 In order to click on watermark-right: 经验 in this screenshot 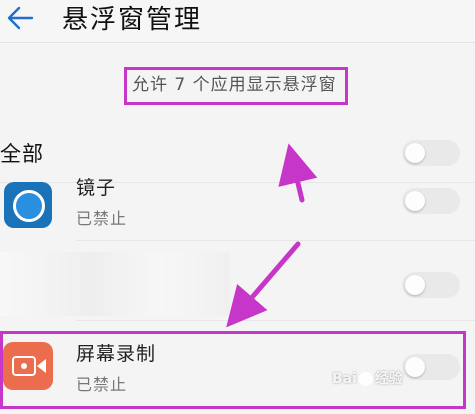, I will do `click(388, 379)`.